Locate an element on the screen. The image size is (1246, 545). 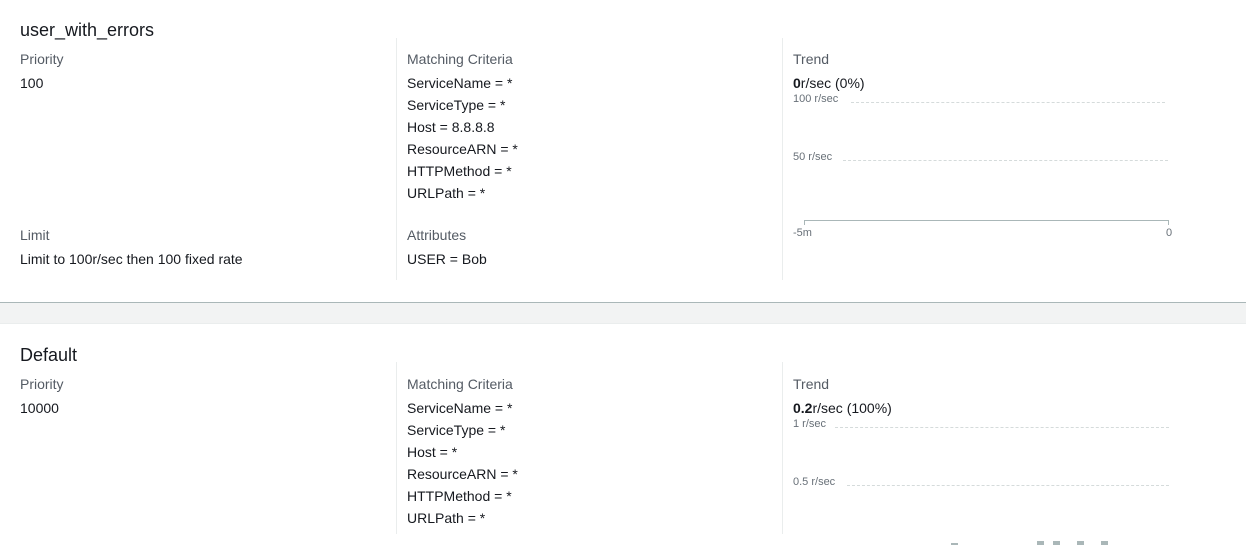
x-axis is located at coordinates (986, 220).